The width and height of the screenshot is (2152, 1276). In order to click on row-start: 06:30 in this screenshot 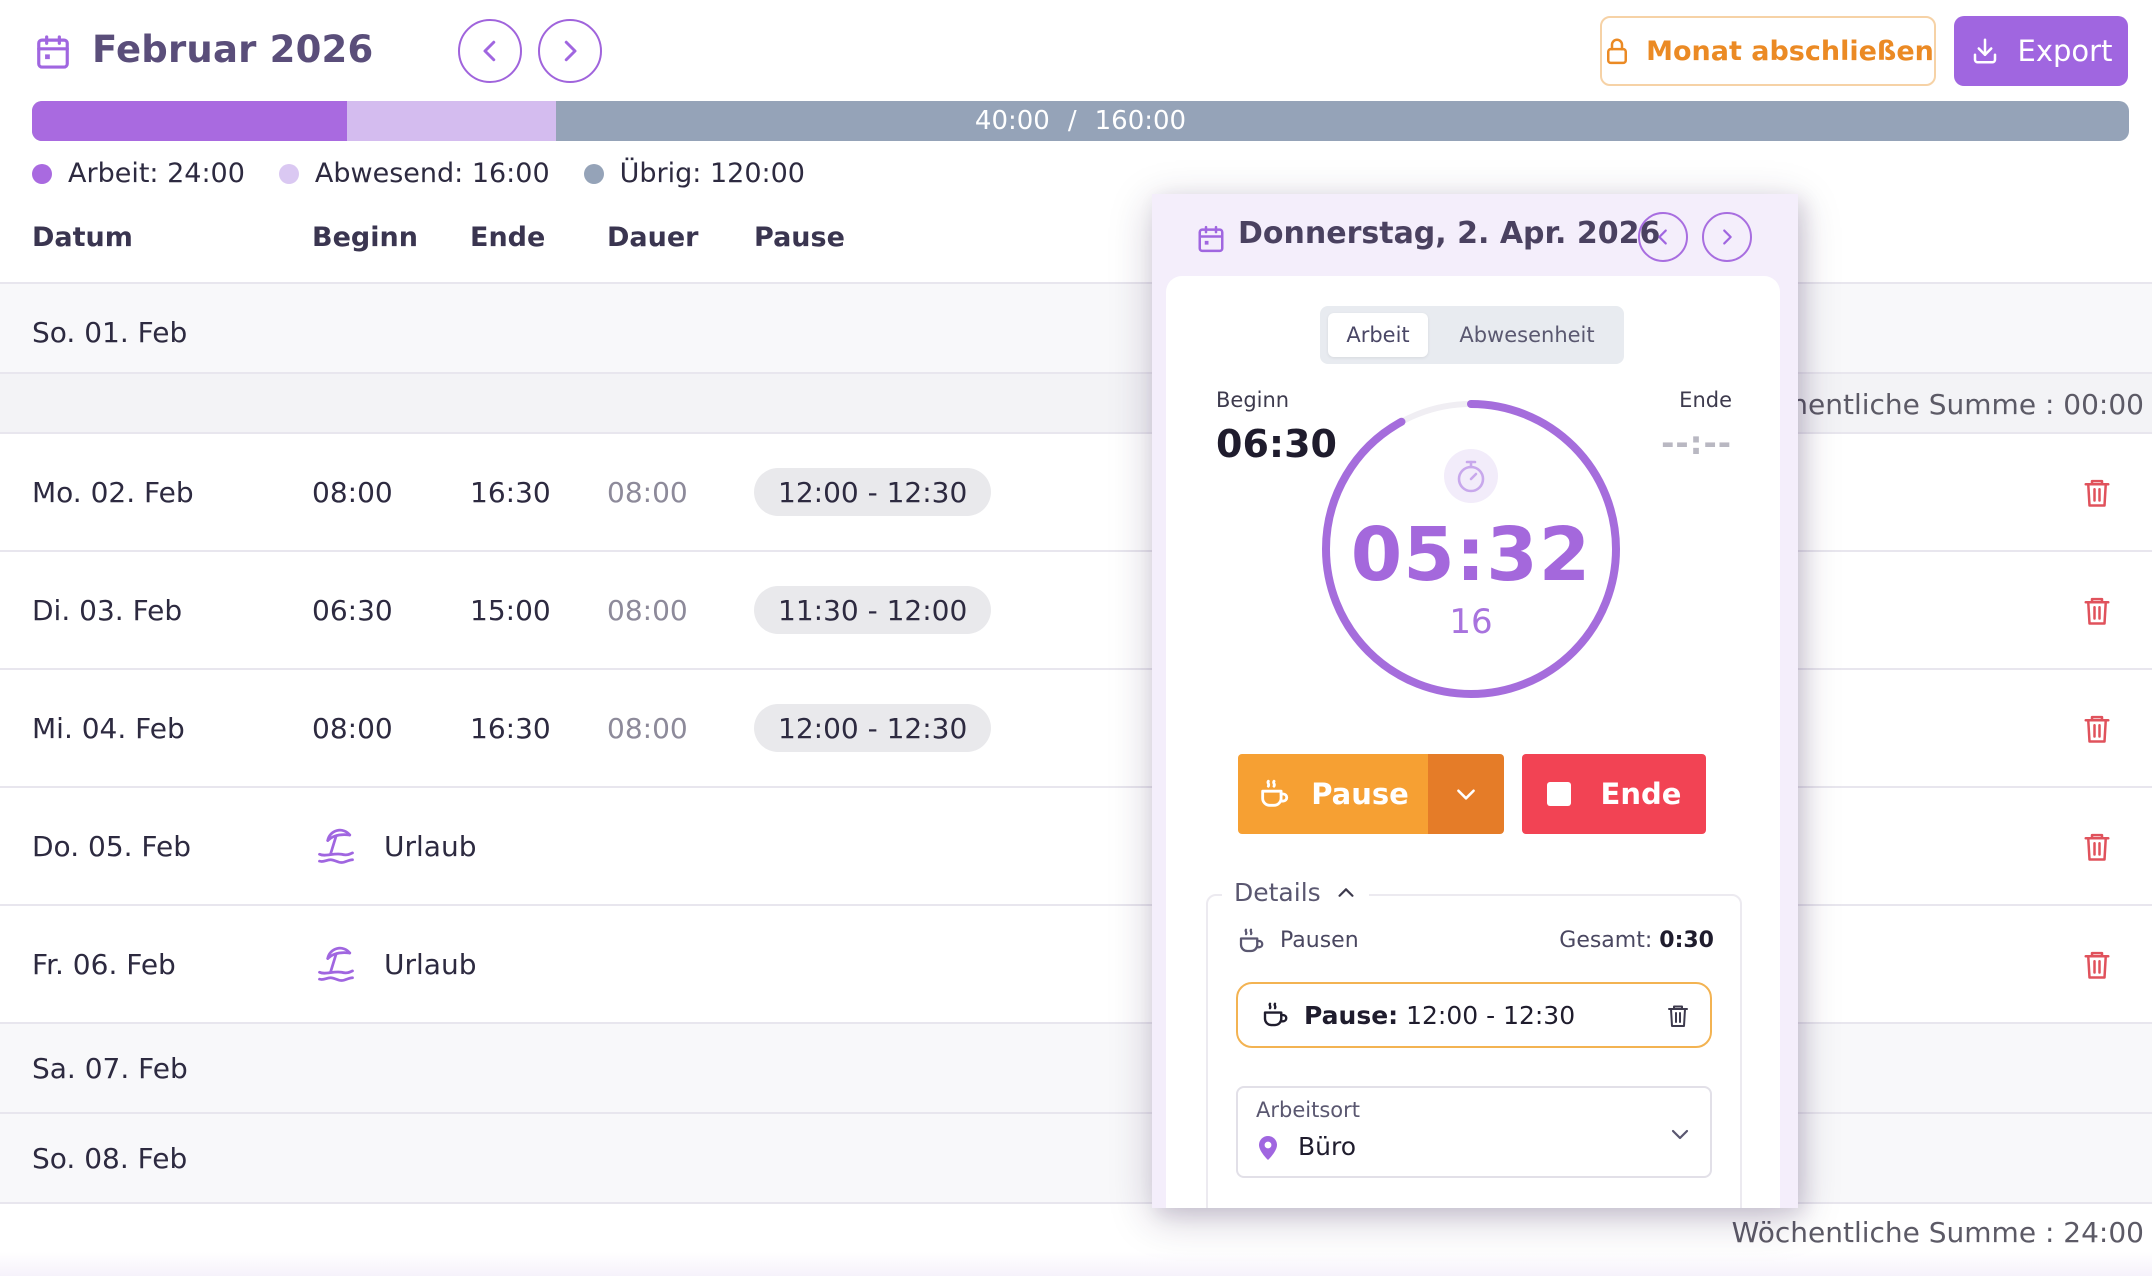, I will do `click(352, 610)`.